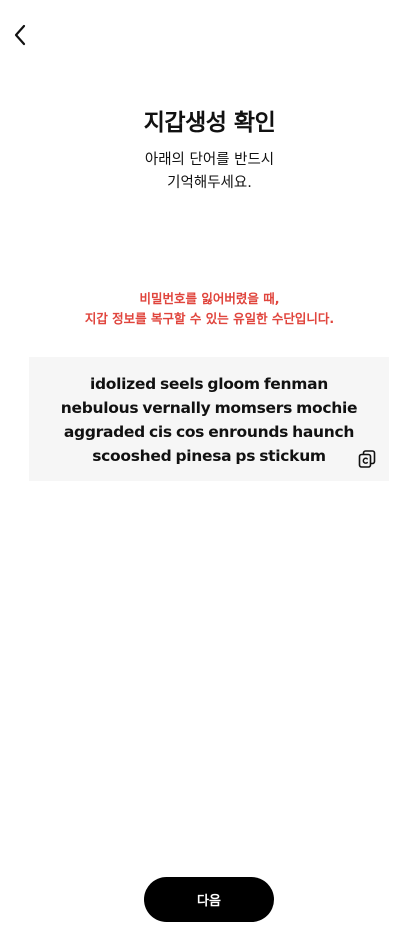  I want to click on copy-button, so click(367, 459).